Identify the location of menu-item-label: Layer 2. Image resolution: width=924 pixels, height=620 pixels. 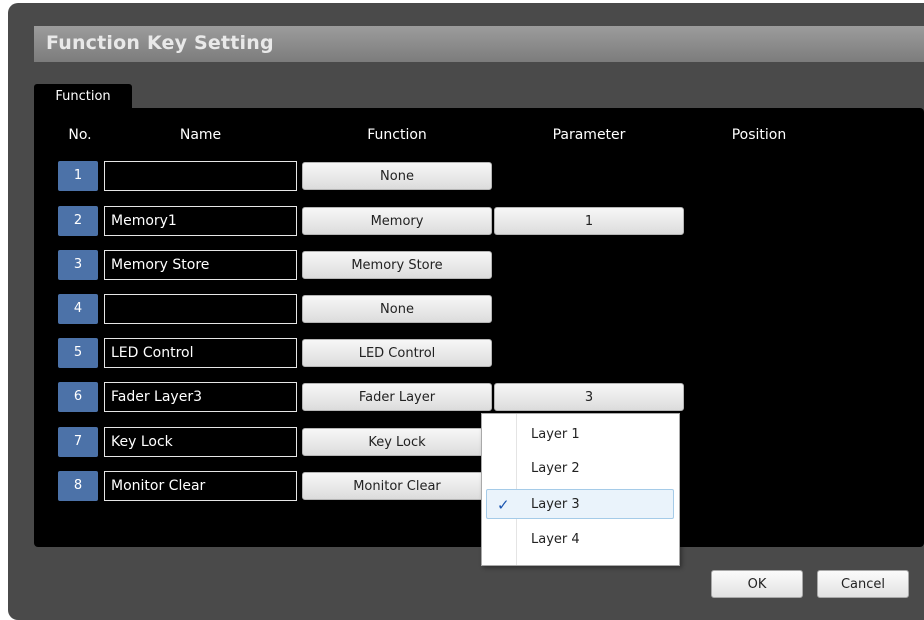
(555, 468).